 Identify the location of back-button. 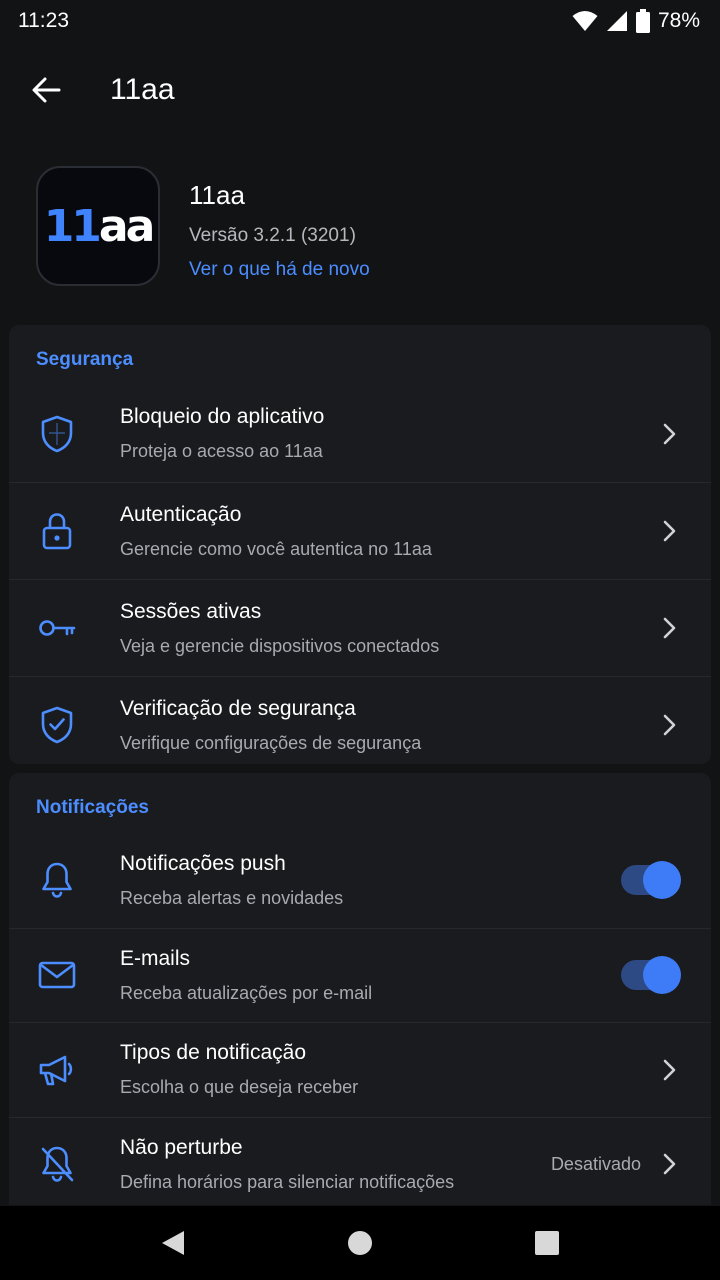
(46, 90).